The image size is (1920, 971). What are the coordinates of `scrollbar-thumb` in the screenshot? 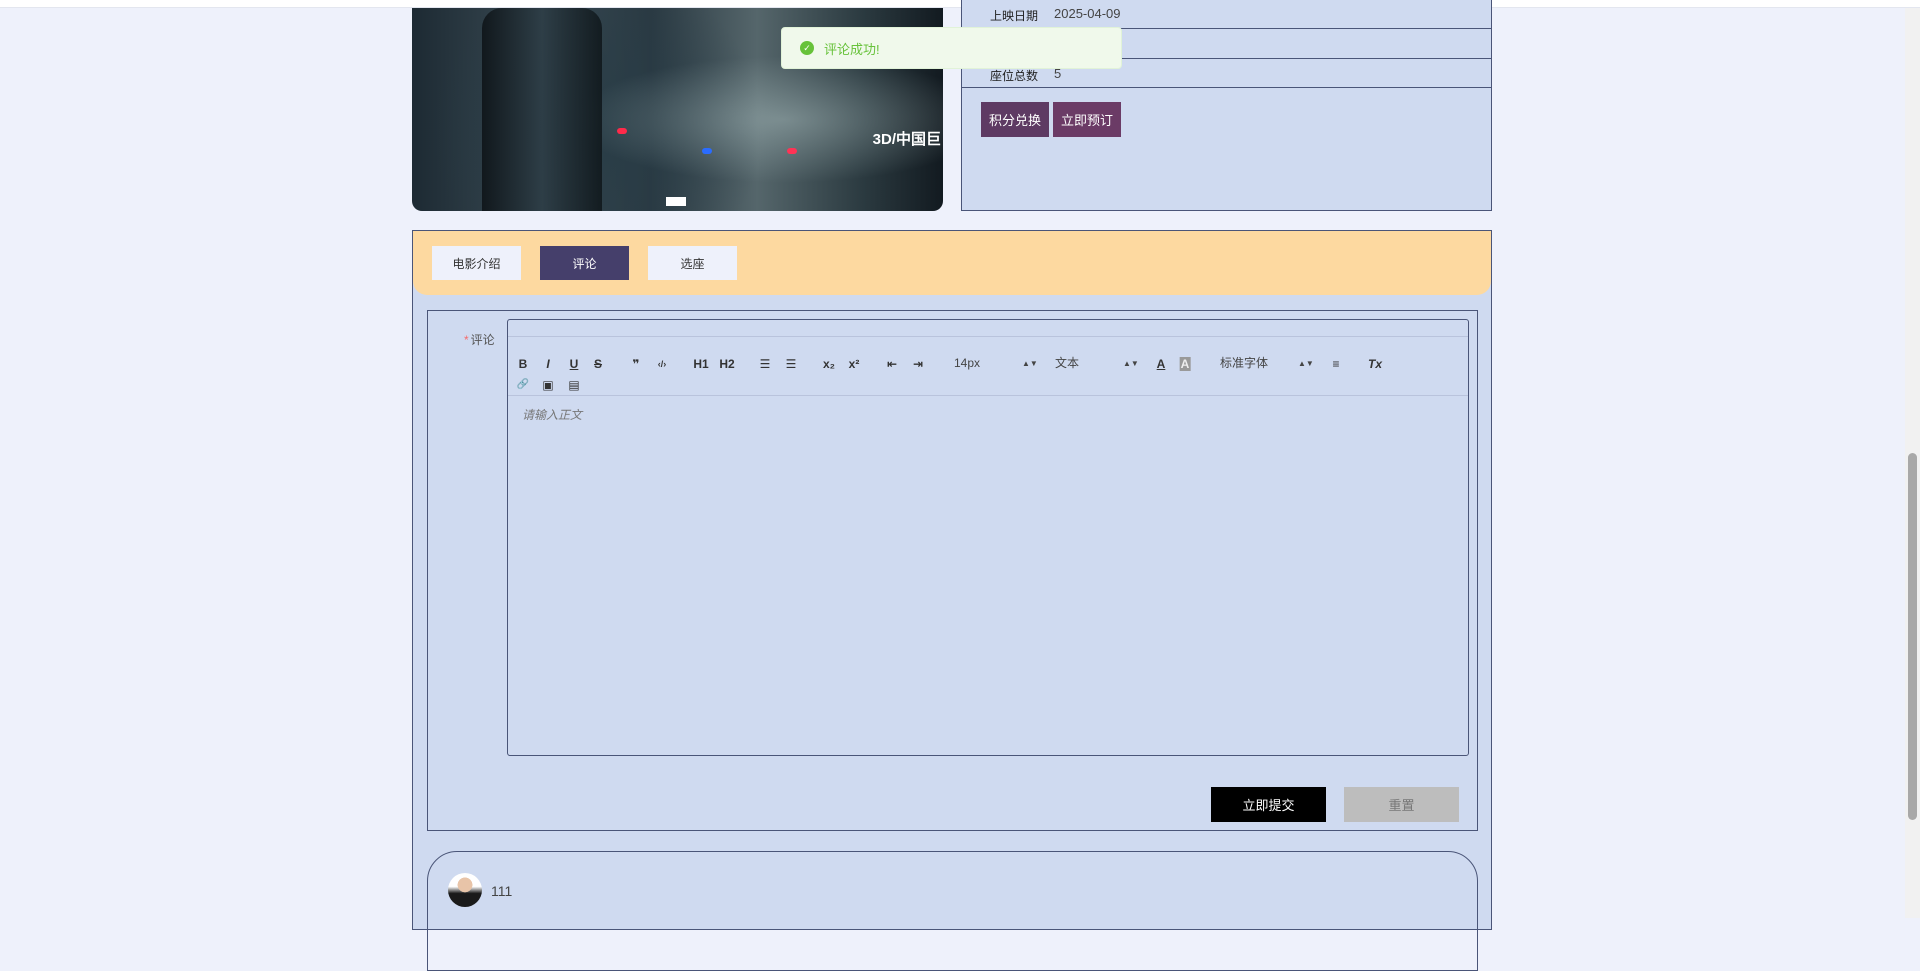 It's located at (1912, 636).